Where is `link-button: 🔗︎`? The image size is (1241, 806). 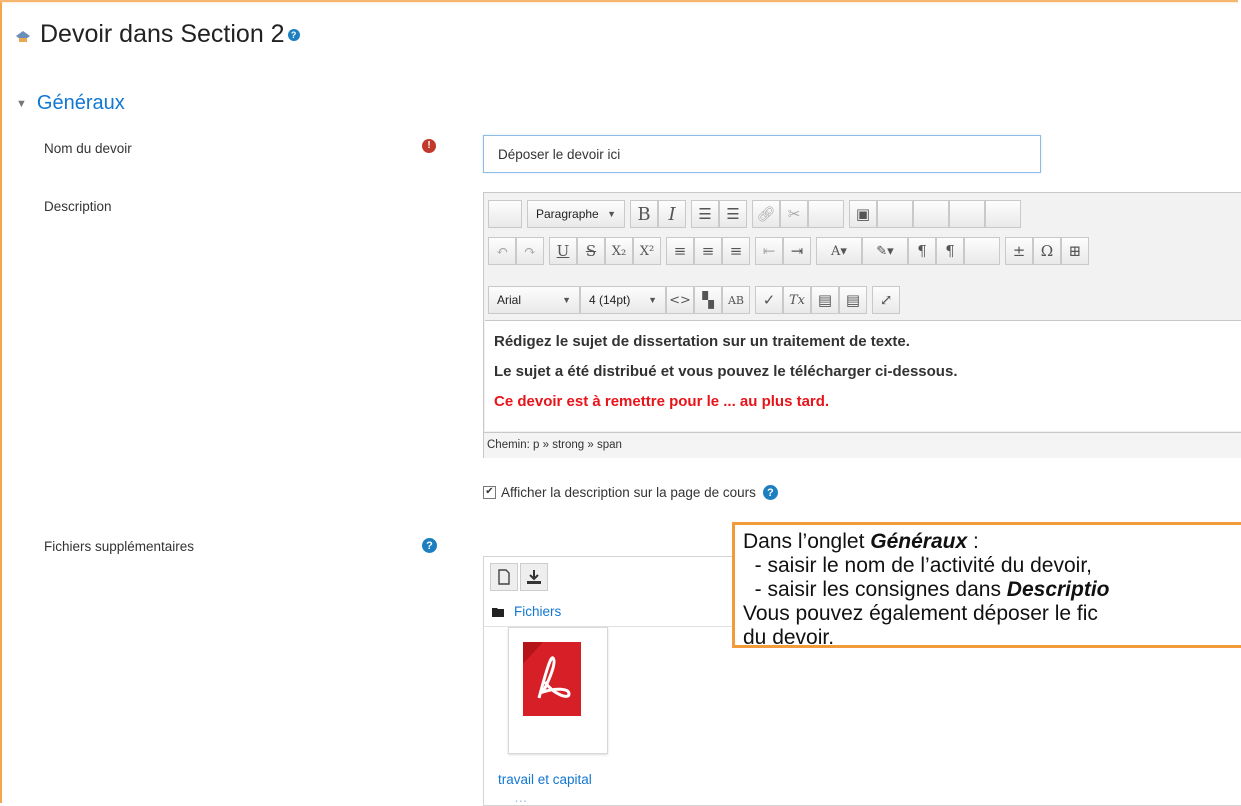 link-button: 🔗︎ is located at coordinates (766, 214).